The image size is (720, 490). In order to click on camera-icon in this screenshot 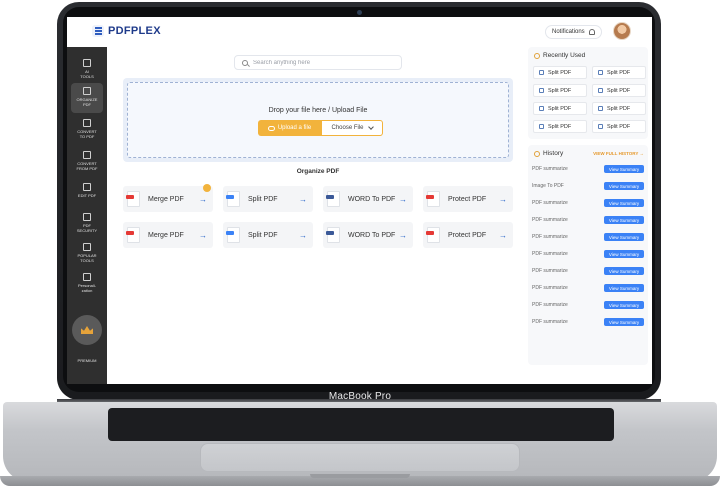, I will do `click(359, 12)`.